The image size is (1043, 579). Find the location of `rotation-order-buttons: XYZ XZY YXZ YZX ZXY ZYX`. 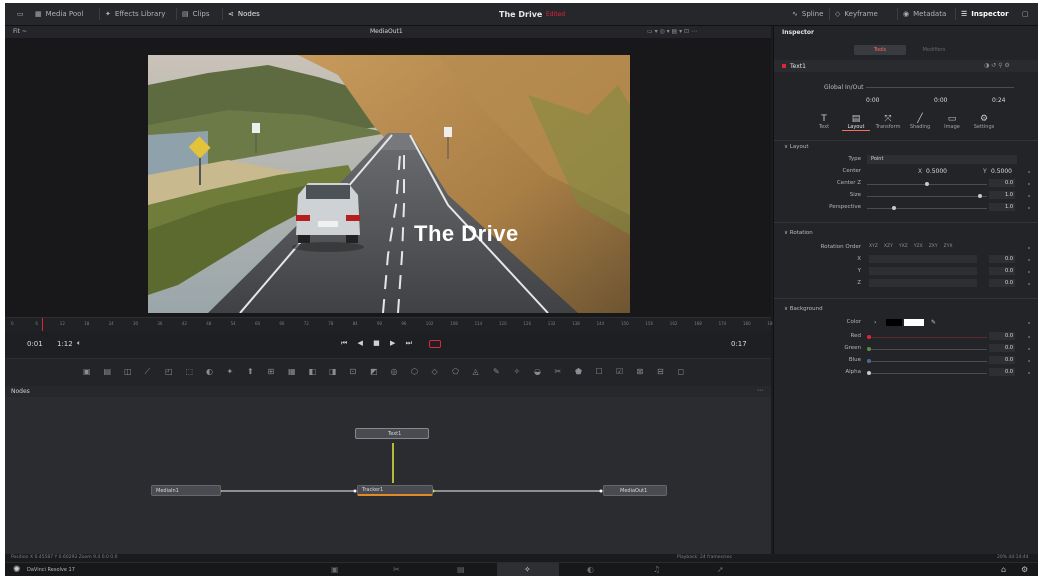

rotation-order-buttons: XYZ XZY YXZ YZX ZXY ZYX is located at coordinates (914, 246).